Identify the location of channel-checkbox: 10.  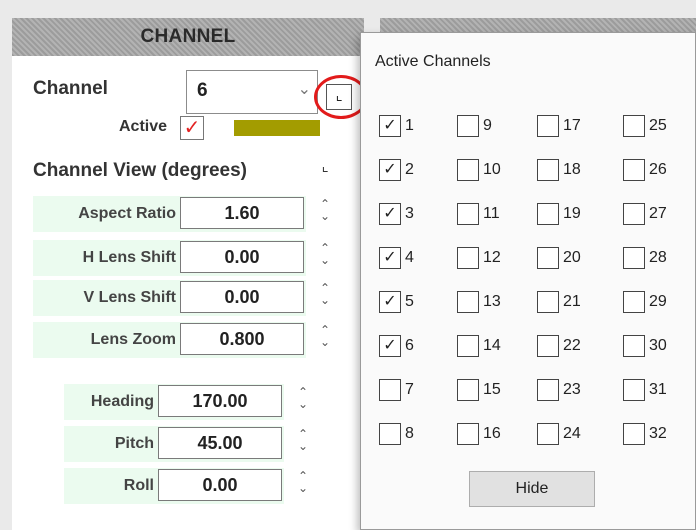
(479, 170).